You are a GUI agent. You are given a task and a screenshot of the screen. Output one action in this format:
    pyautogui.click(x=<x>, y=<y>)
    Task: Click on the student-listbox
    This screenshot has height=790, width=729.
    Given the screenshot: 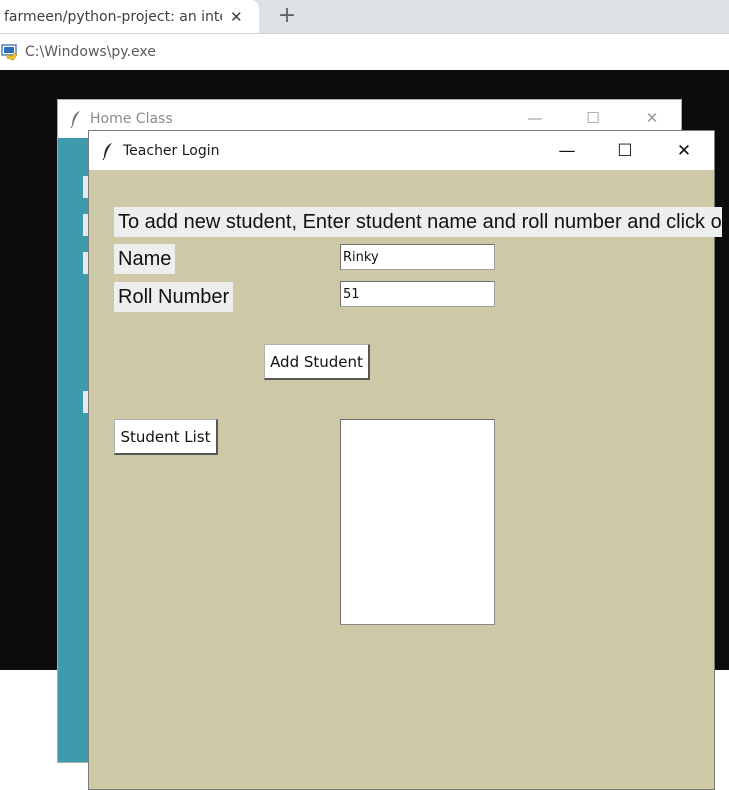 What is the action you would take?
    pyautogui.click(x=417, y=522)
    